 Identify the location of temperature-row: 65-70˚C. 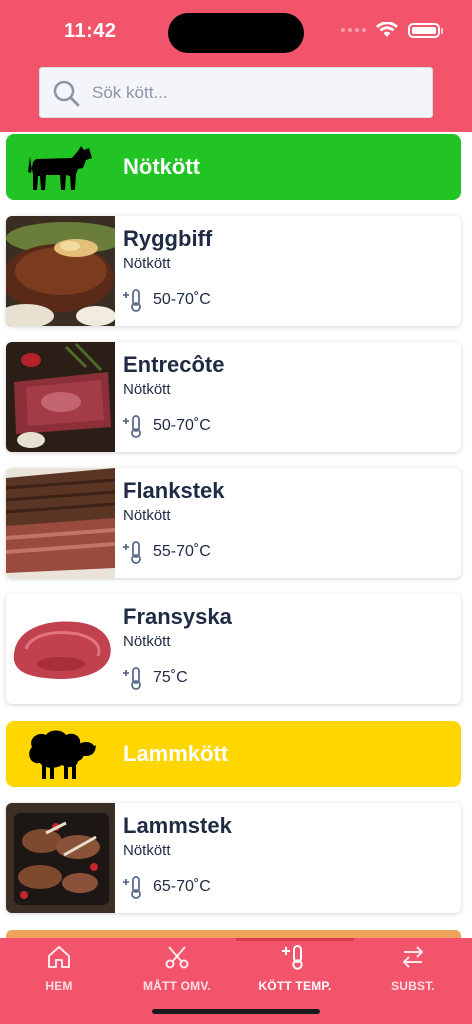
(167, 887).